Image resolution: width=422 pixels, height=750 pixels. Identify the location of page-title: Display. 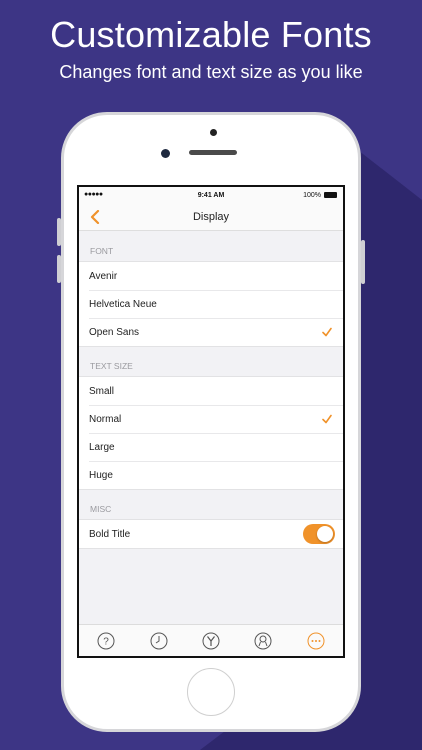
(211, 217).